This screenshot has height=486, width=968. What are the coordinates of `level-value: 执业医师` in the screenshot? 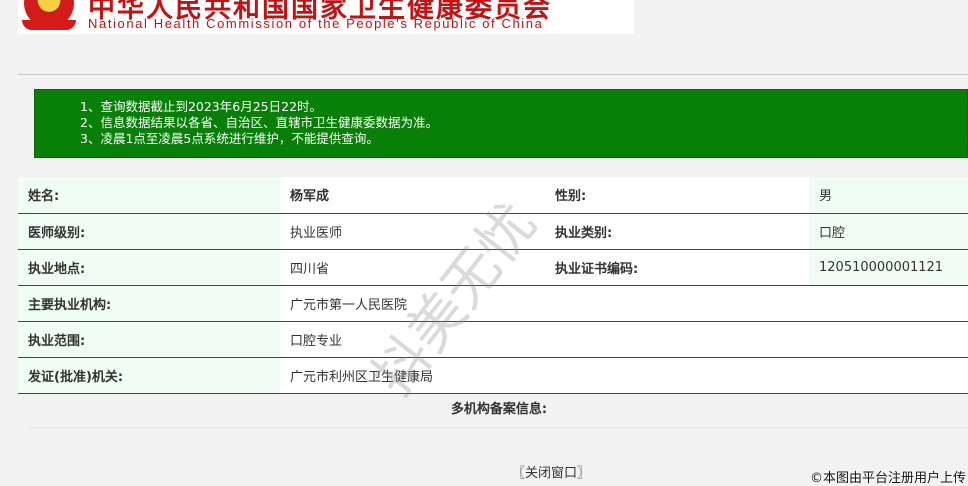 It's located at (412, 231).